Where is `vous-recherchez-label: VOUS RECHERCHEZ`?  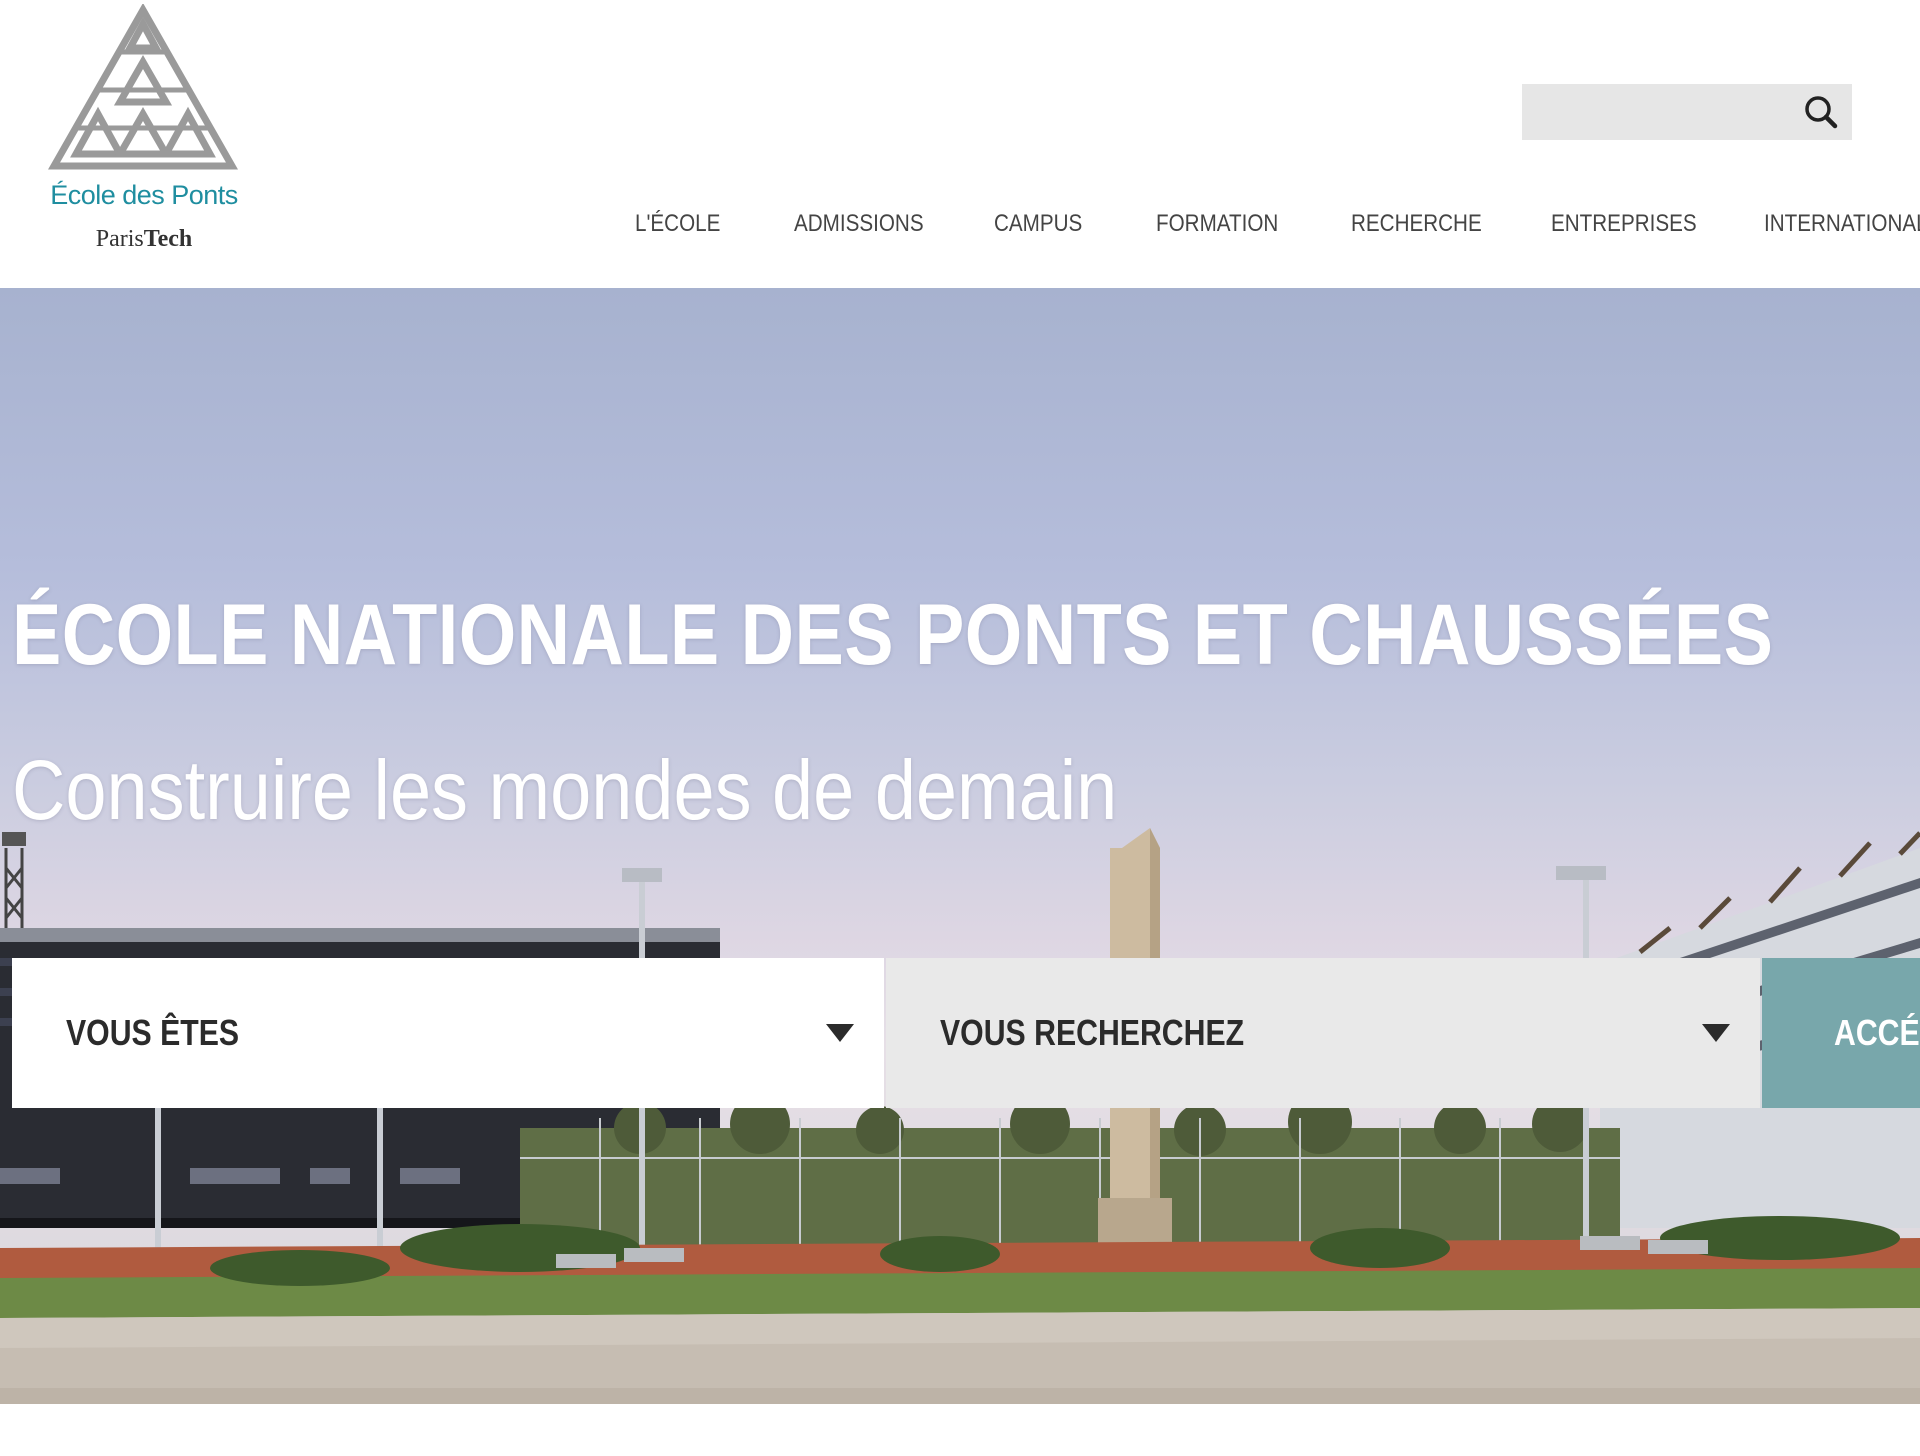 vous-recherchez-label: VOUS RECHERCHEZ is located at coordinates (1092, 1032).